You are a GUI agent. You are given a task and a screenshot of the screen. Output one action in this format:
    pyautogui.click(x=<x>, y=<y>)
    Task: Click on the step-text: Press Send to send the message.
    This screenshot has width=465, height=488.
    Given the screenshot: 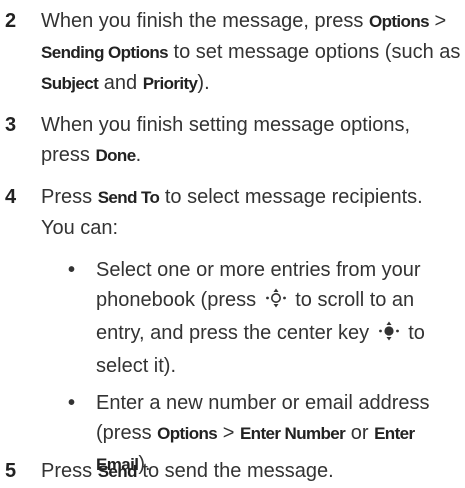 What is the action you would take?
    pyautogui.click(x=187, y=471)
    